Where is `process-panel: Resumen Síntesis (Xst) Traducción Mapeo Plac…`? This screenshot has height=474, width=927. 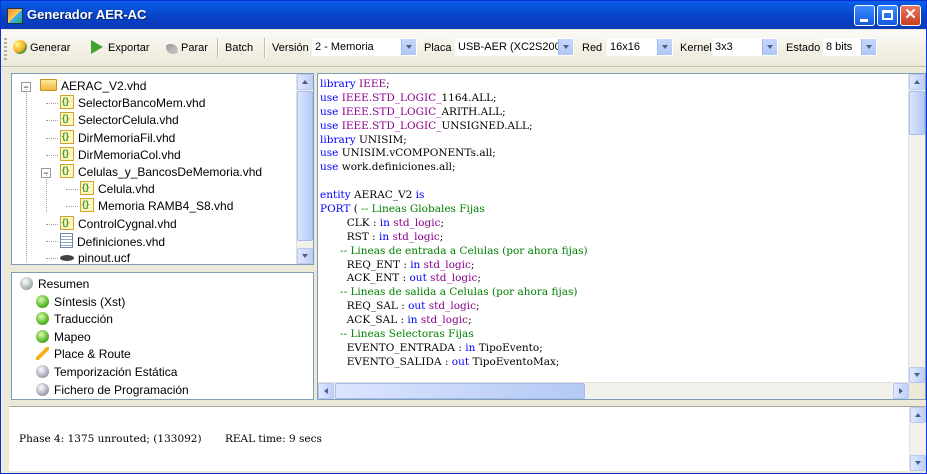
process-panel: Resumen Síntesis (Xst) Traducción Mapeo Plac… is located at coordinates (162, 336).